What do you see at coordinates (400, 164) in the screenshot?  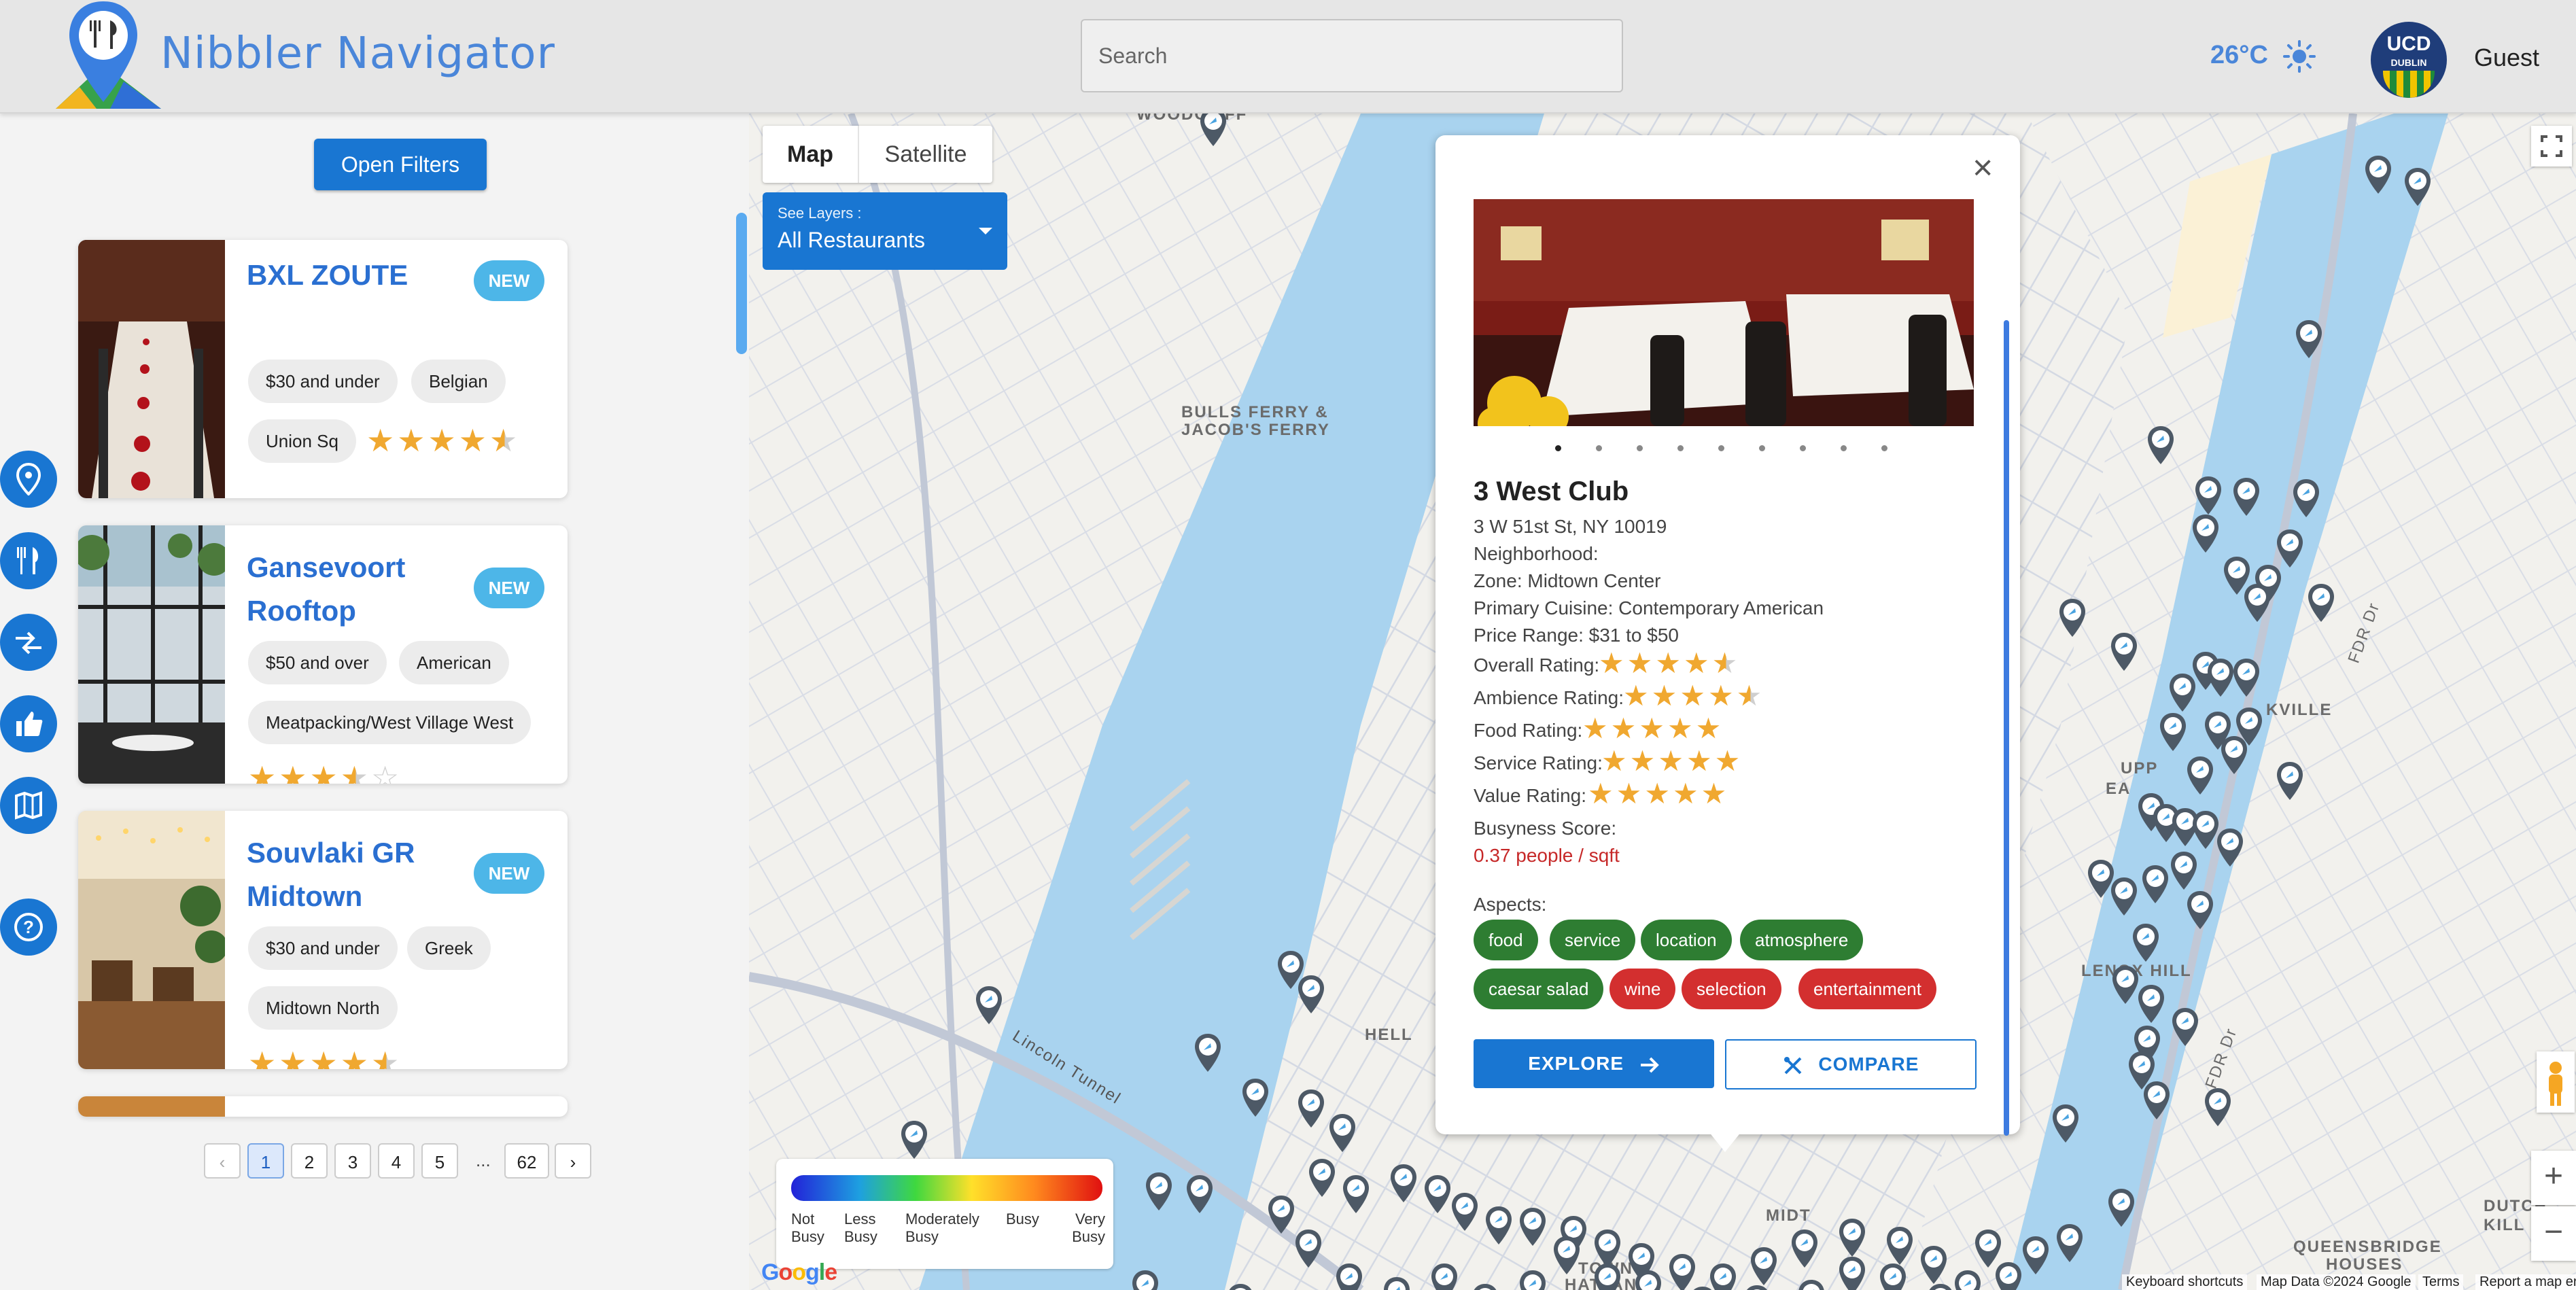 I see `open-filters-button: Open Filters` at bounding box center [400, 164].